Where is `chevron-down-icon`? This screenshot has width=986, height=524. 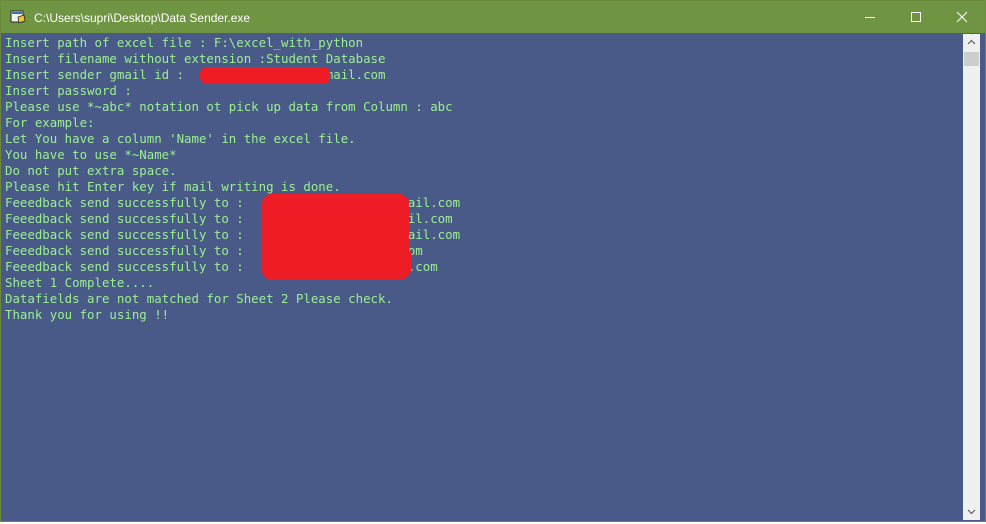 chevron-down-icon is located at coordinates (971, 512).